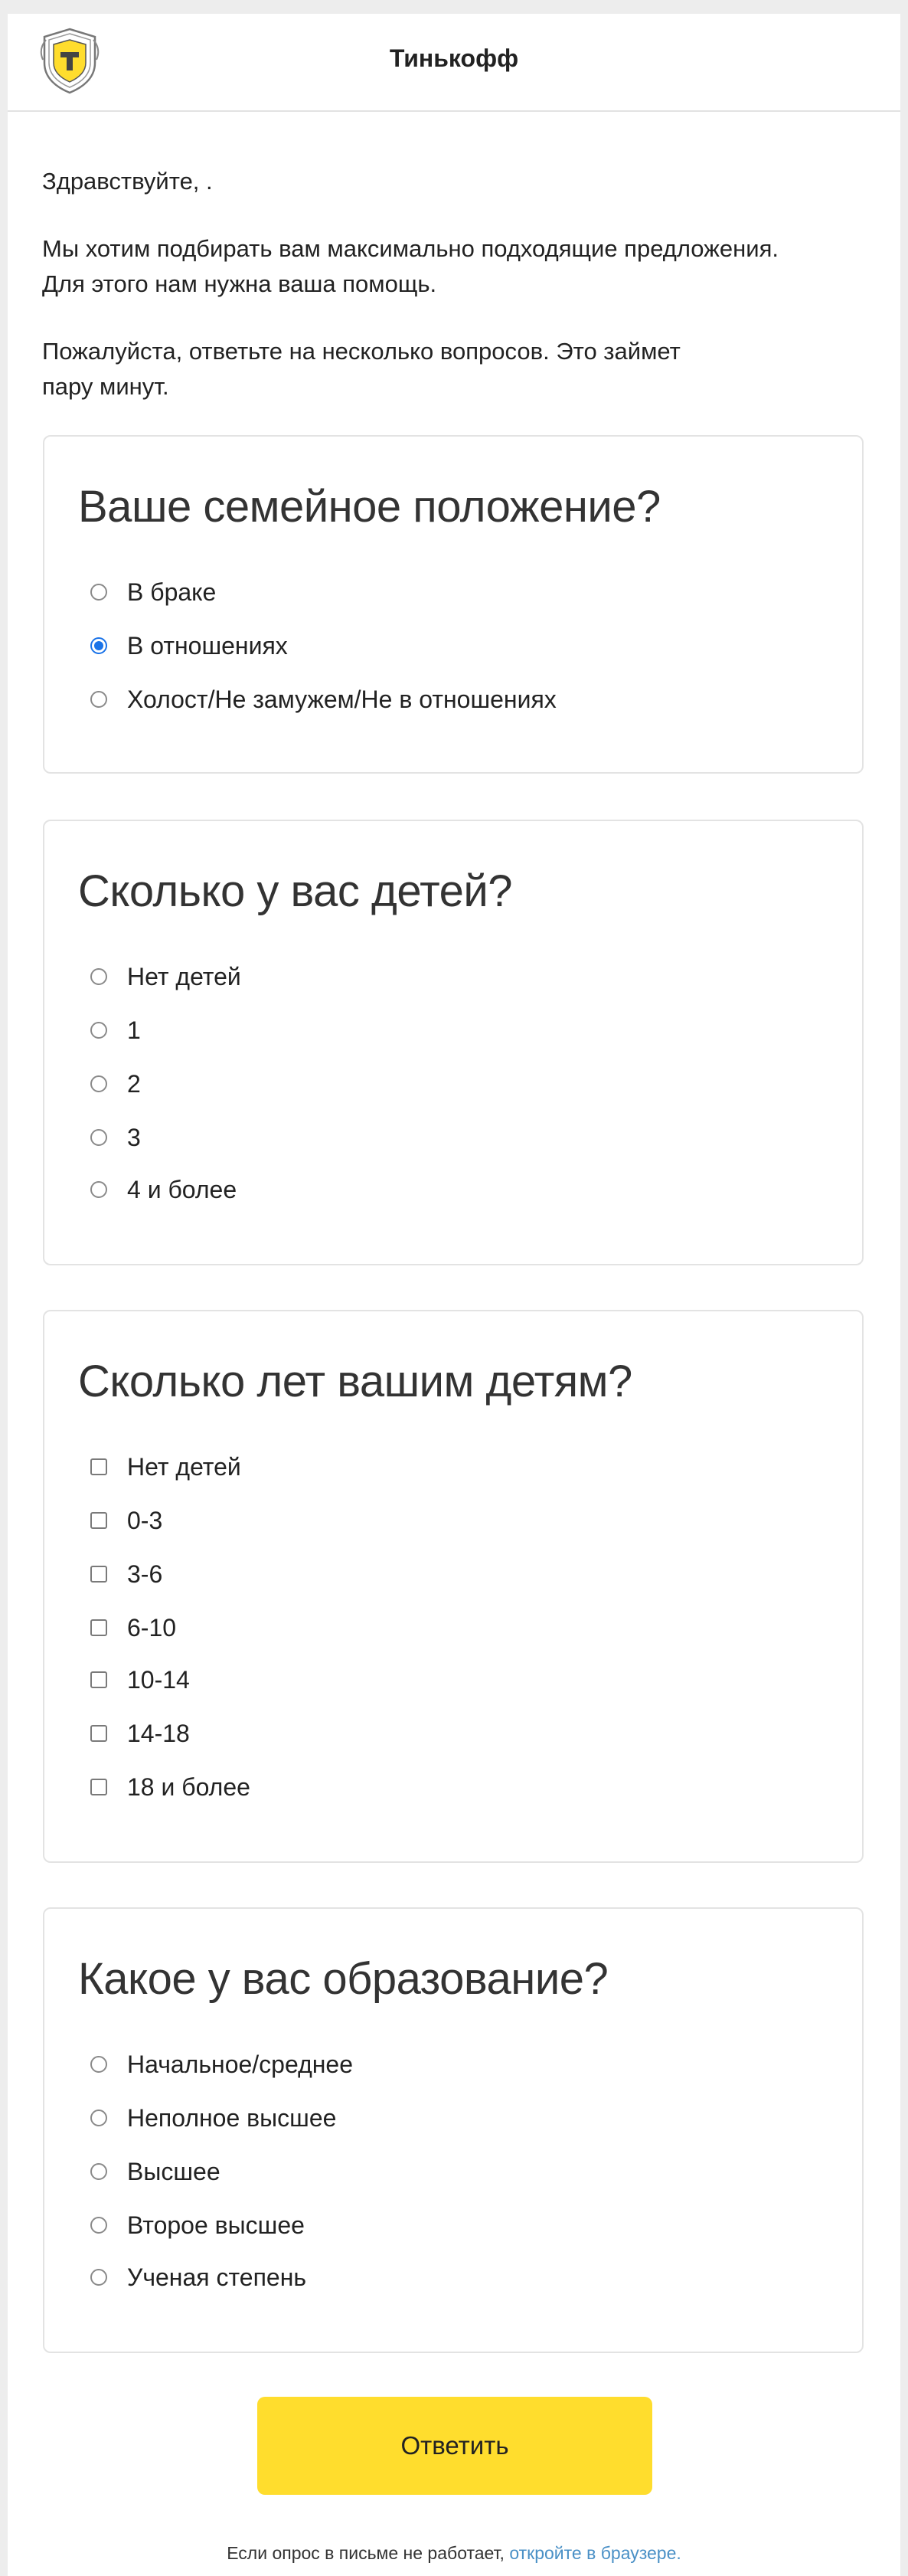 This screenshot has height=2576, width=908. I want to click on option-edu-secondary: Начальное/среднее, so click(221, 2064).